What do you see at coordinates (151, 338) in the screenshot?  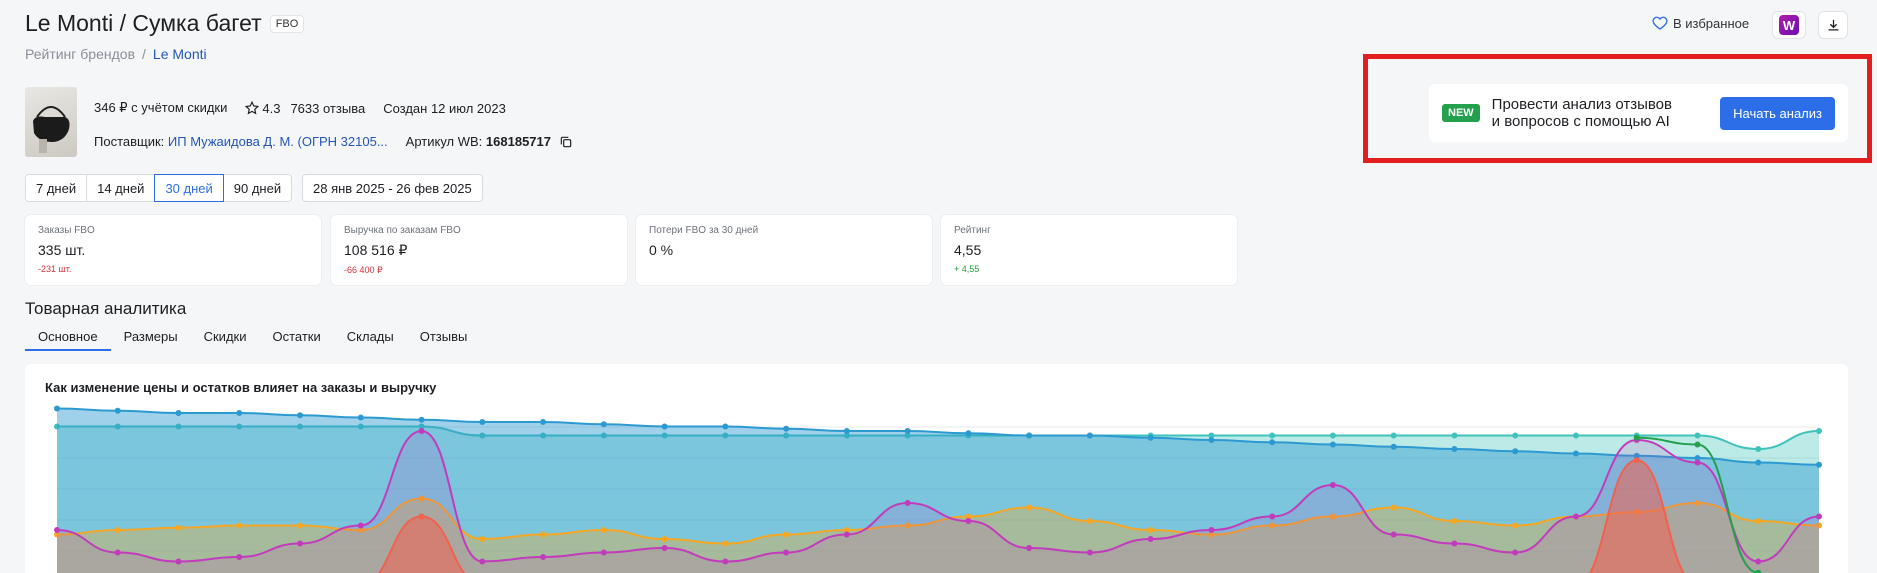 I see `tab-sizes: Размеры` at bounding box center [151, 338].